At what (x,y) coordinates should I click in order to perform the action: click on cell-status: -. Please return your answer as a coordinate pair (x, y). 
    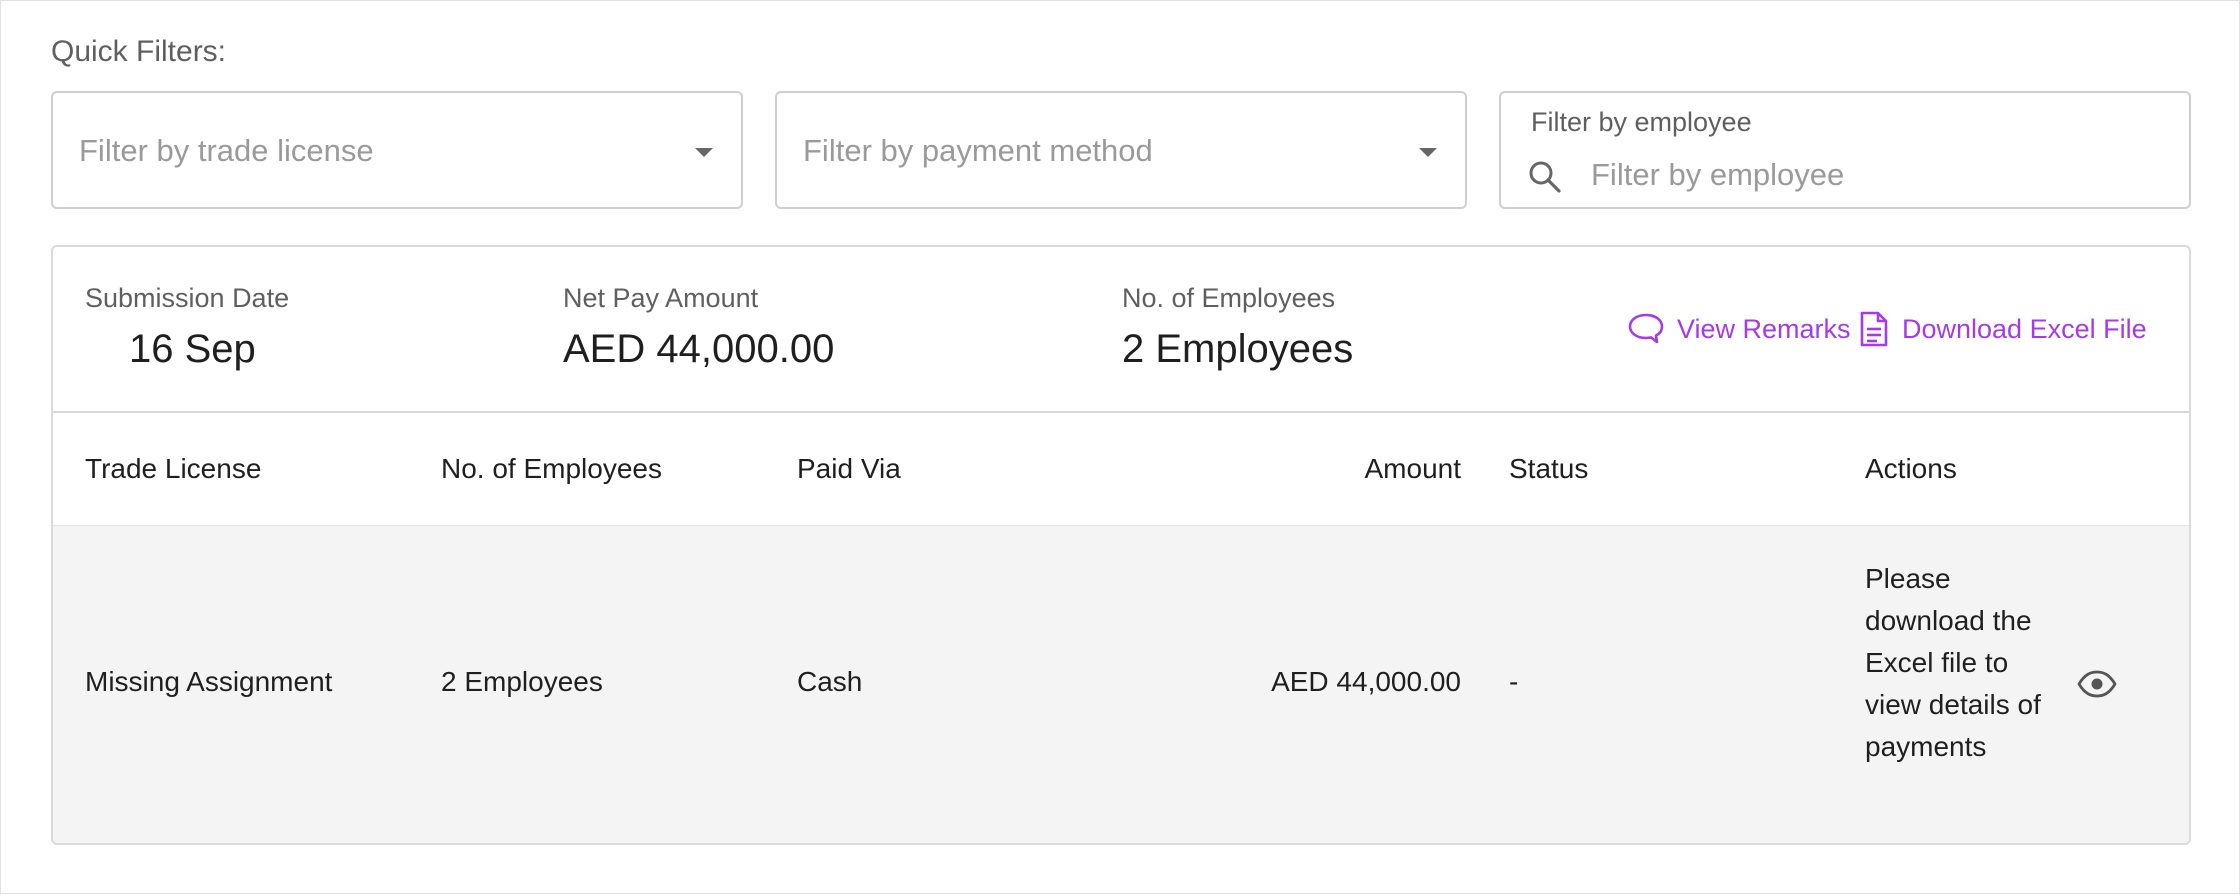
    Looking at the image, I should click on (1514, 681).